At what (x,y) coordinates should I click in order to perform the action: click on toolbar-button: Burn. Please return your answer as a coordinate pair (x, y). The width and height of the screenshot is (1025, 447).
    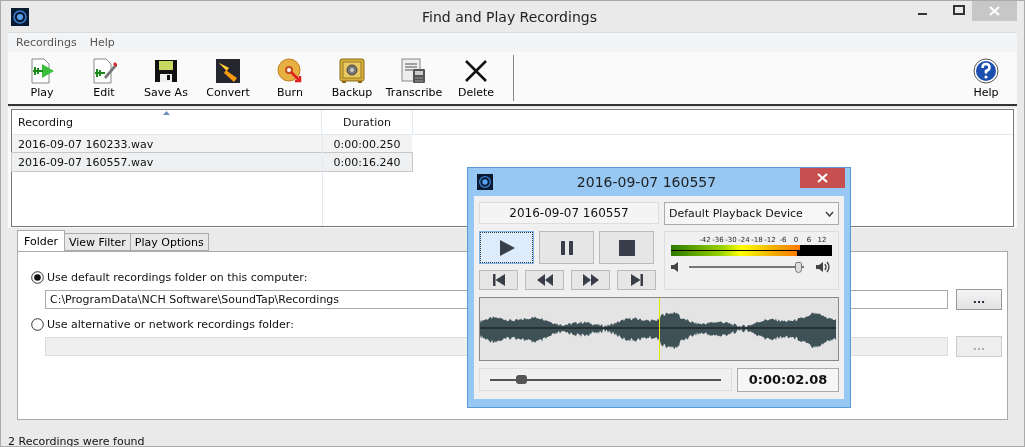
    Looking at the image, I should click on (290, 78).